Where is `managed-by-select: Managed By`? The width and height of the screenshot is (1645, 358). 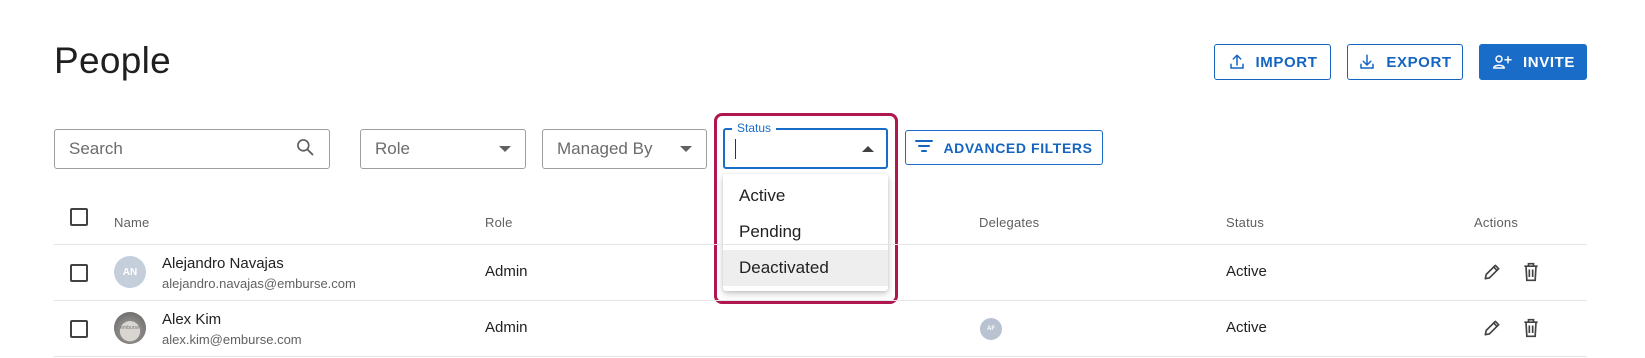
managed-by-select: Managed By is located at coordinates (624, 149).